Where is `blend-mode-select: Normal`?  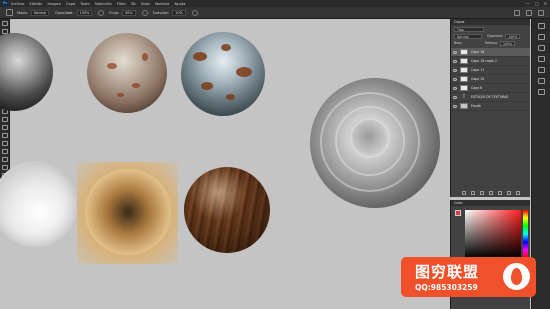
blend-mode-select: Normal is located at coordinates (468, 36).